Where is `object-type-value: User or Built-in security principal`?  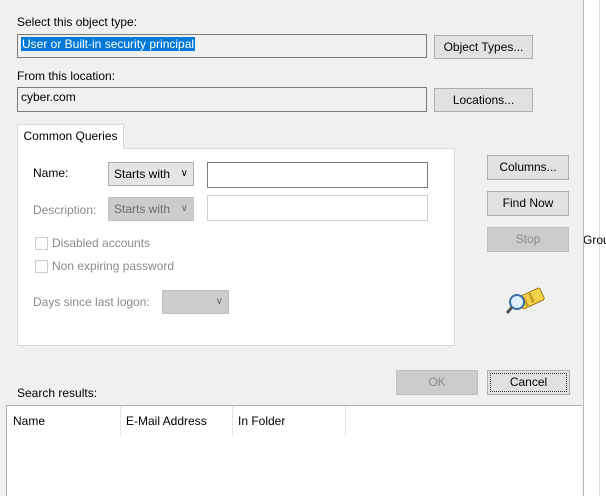
object-type-value: User or Built-in security principal is located at coordinates (108, 44).